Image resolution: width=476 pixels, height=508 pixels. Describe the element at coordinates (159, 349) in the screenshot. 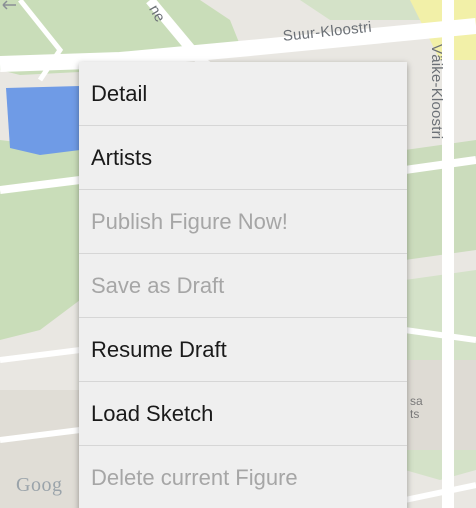

I see `menu-item-label: Resume Draft` at that location.